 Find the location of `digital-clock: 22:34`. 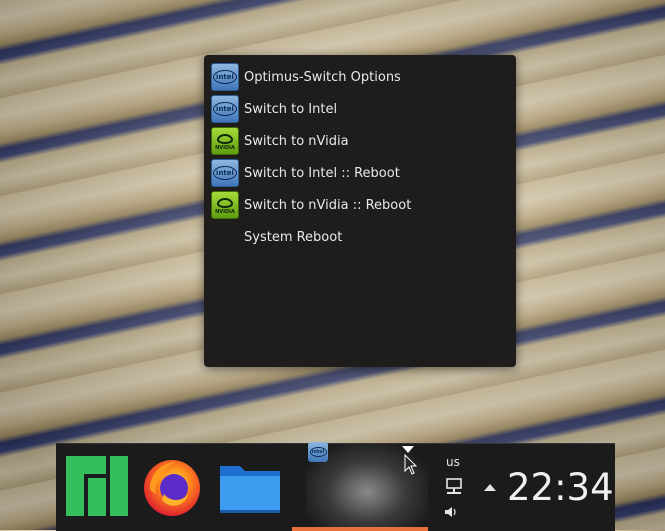

digital-clock: 22:34 is located at coordinates (560, 487).